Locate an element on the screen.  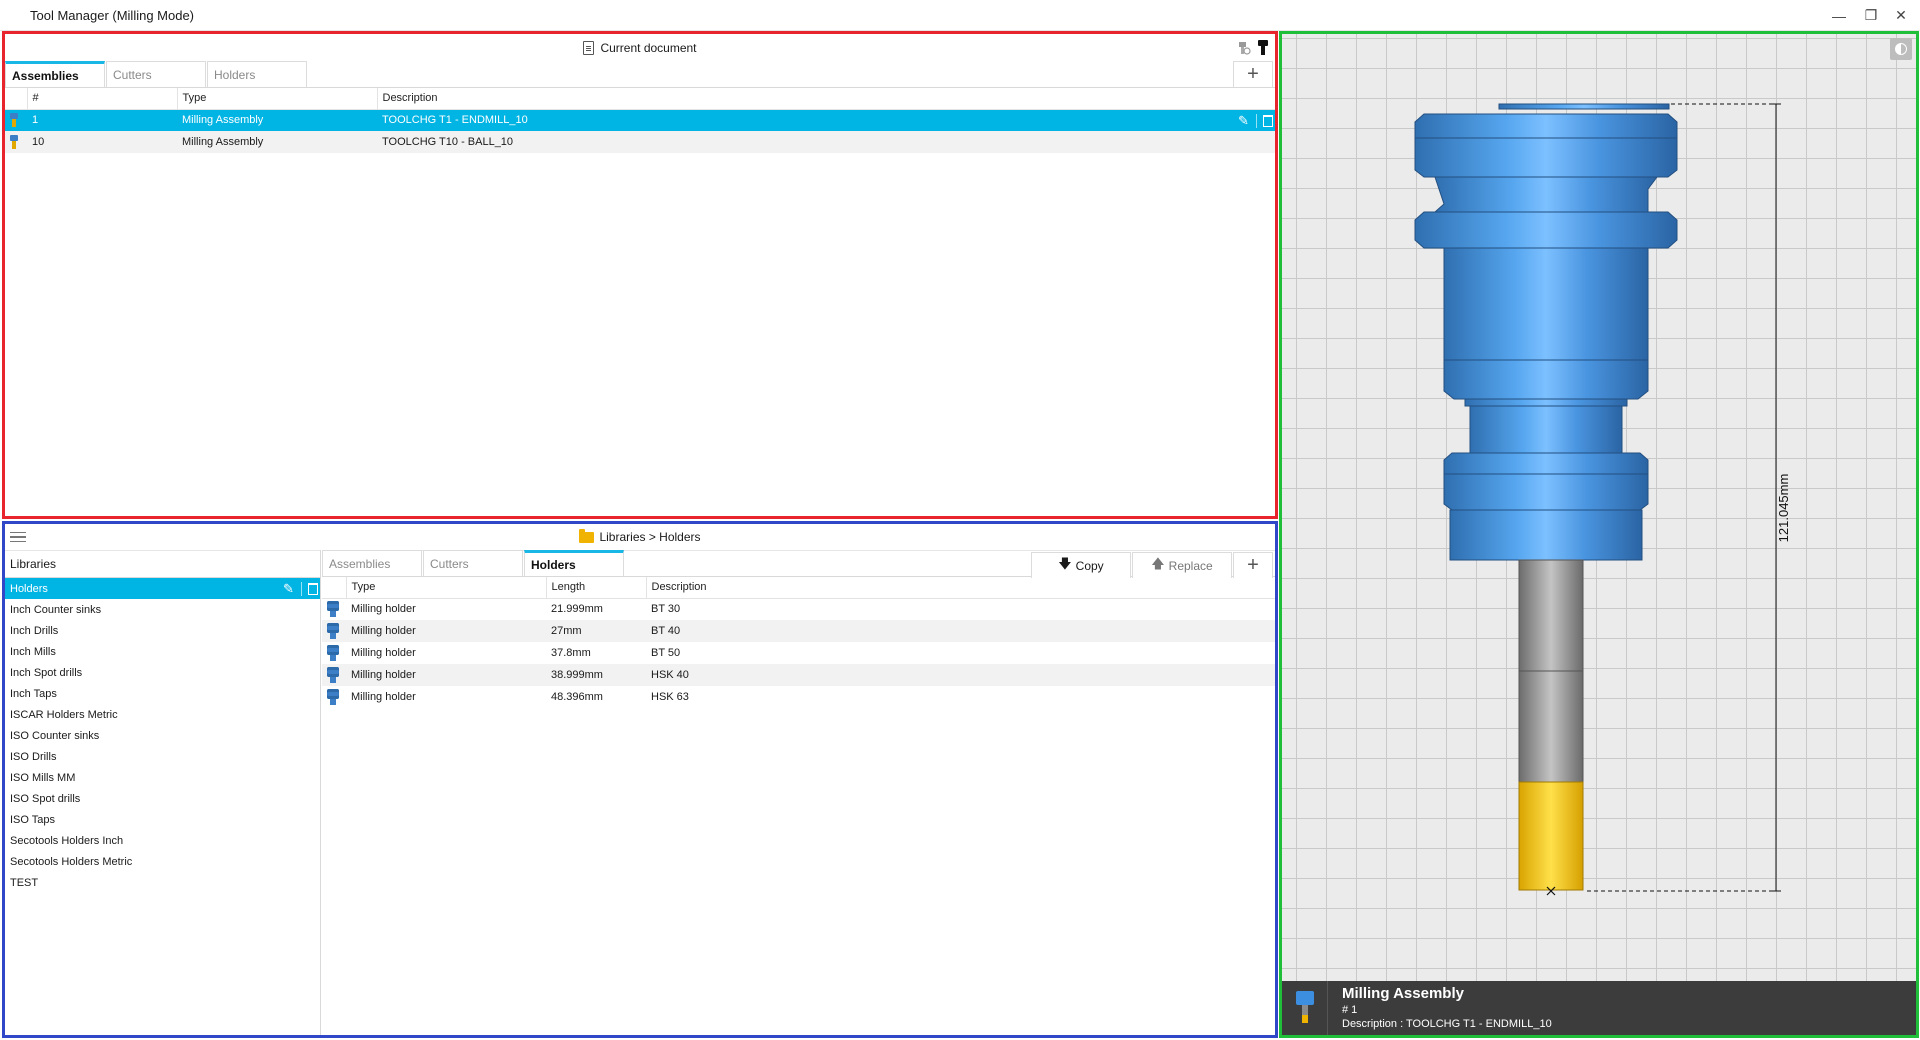
library-item: Inch Mills is located at coordinates (162, 651).